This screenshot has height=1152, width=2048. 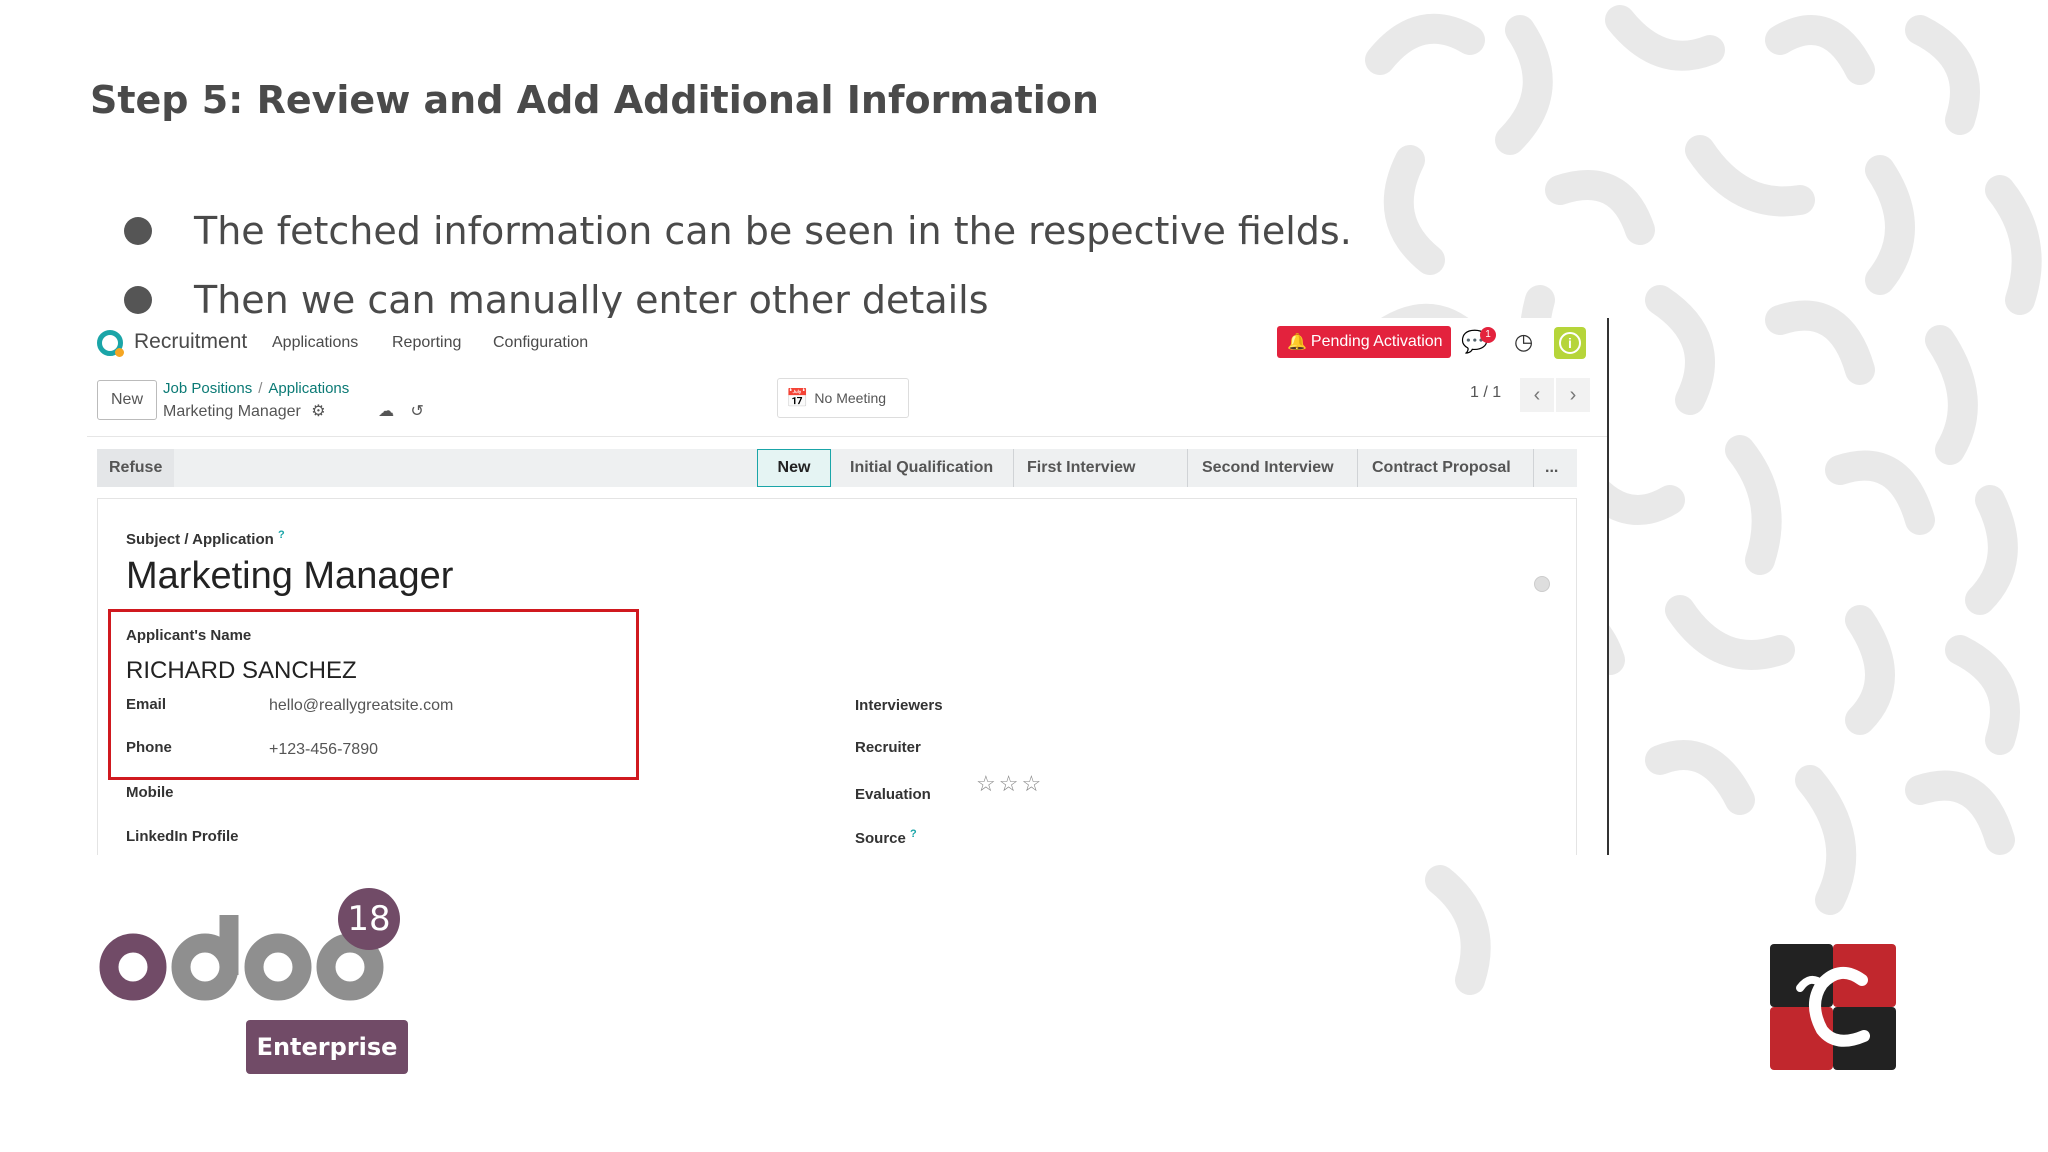 What do you see at coordinates (1485, 393) in the screenshot?
I see `pager-value: 1 / 1` at bounding box center [1485, 393].